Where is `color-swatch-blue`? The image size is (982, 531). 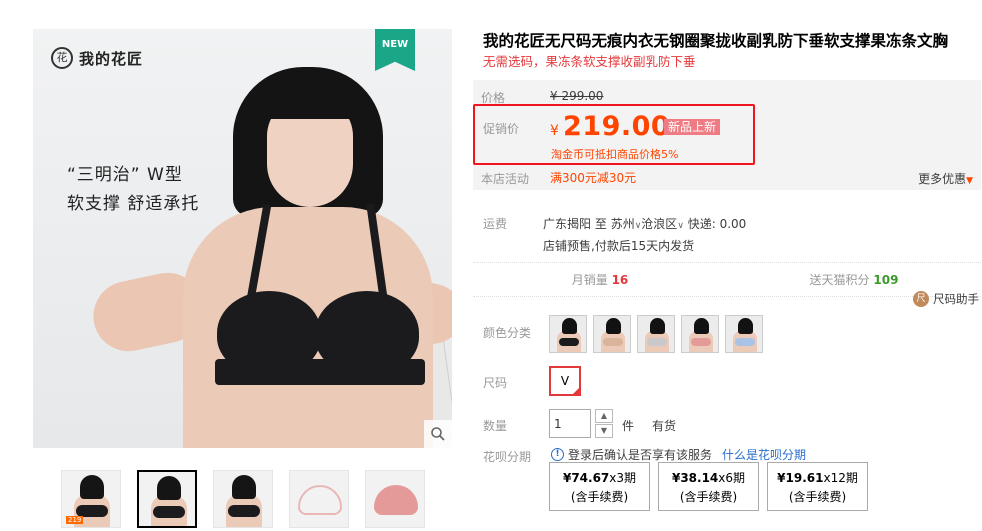
color-swatch-blue is located at coordinates (744, 334).